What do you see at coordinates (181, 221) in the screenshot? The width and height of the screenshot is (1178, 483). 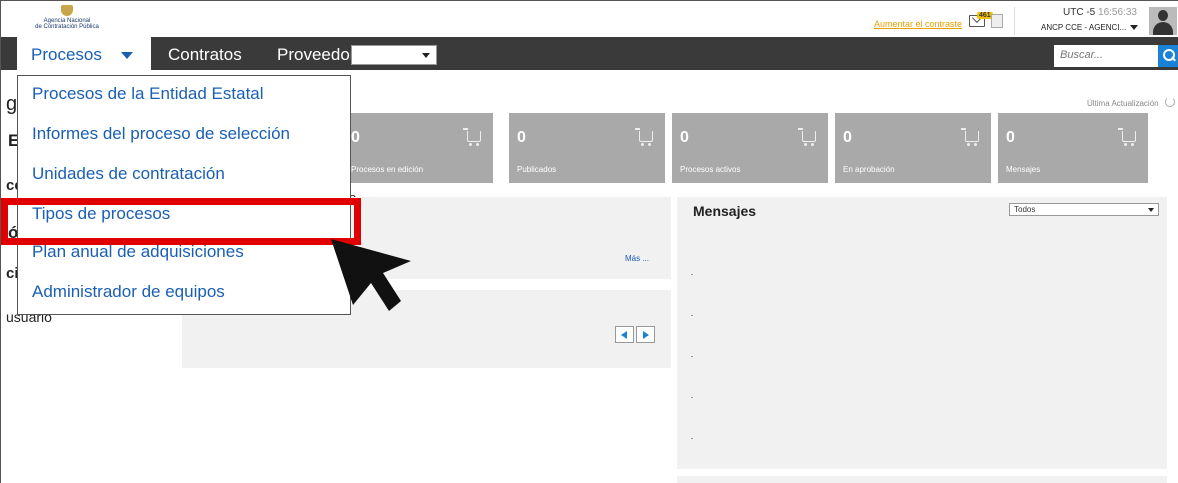 I see `highlight-box` at bounding box center [181, 221].